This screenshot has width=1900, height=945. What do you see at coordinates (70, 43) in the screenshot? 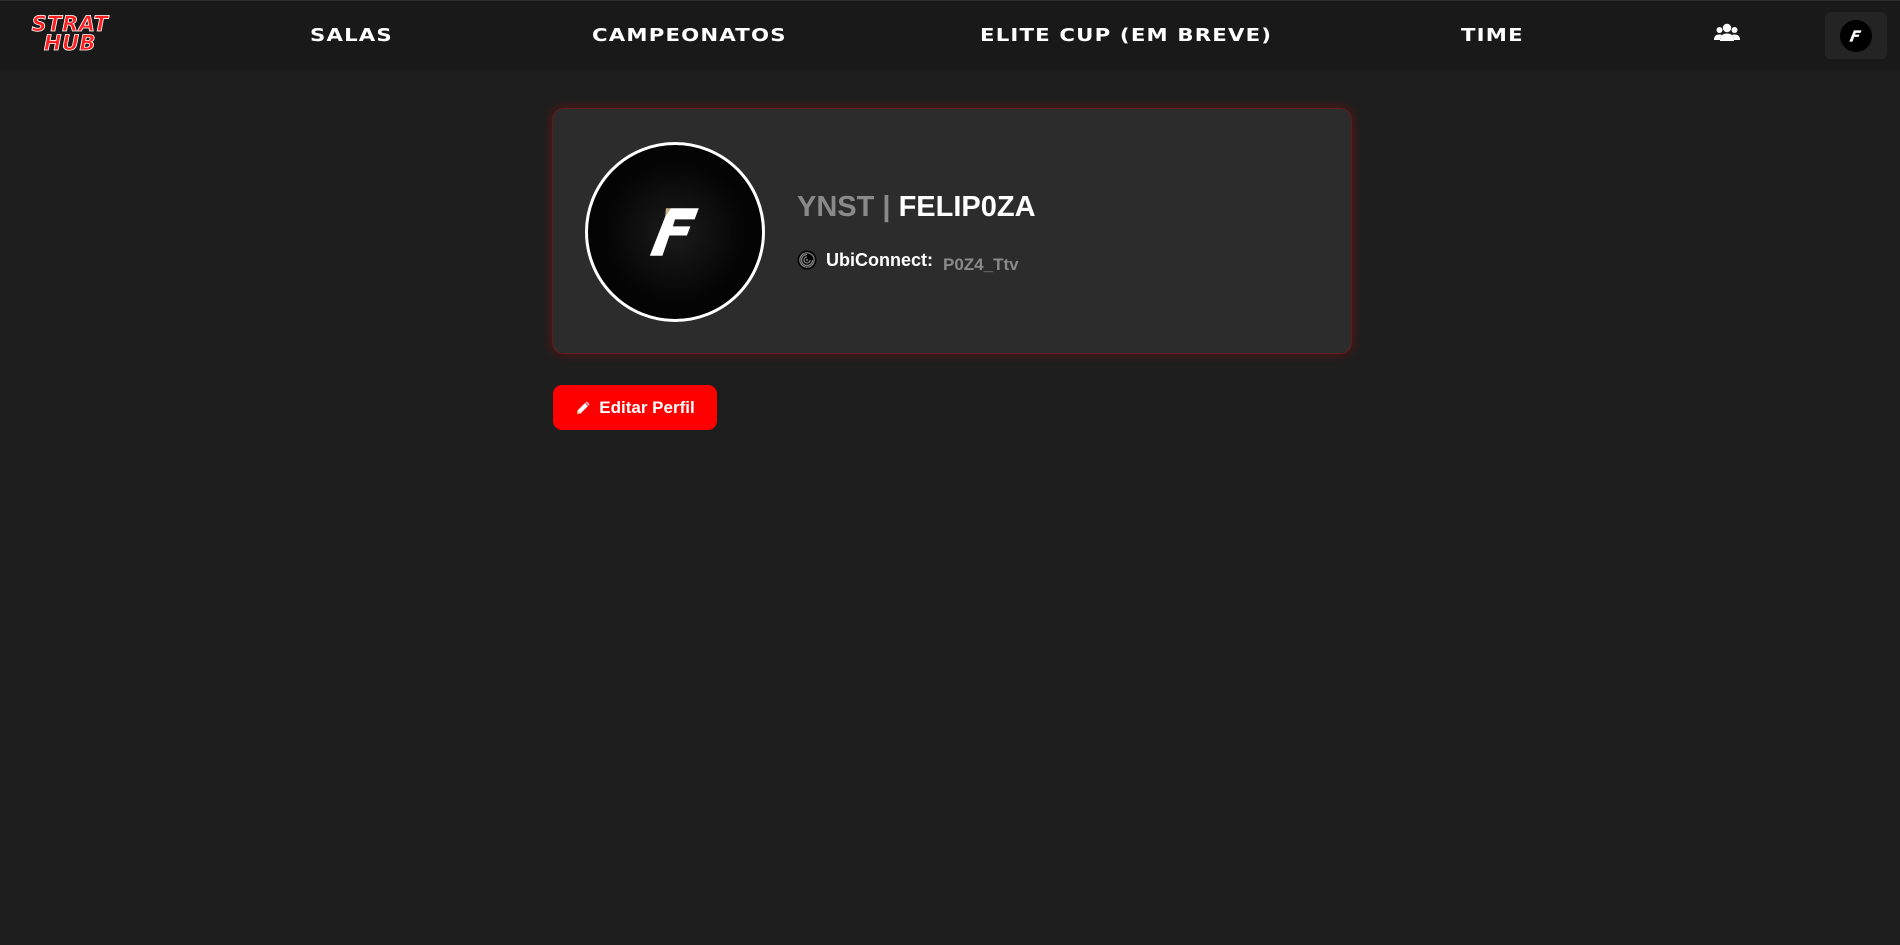
I see `logo-line-2: HUB` at bounding box center [70, 43].